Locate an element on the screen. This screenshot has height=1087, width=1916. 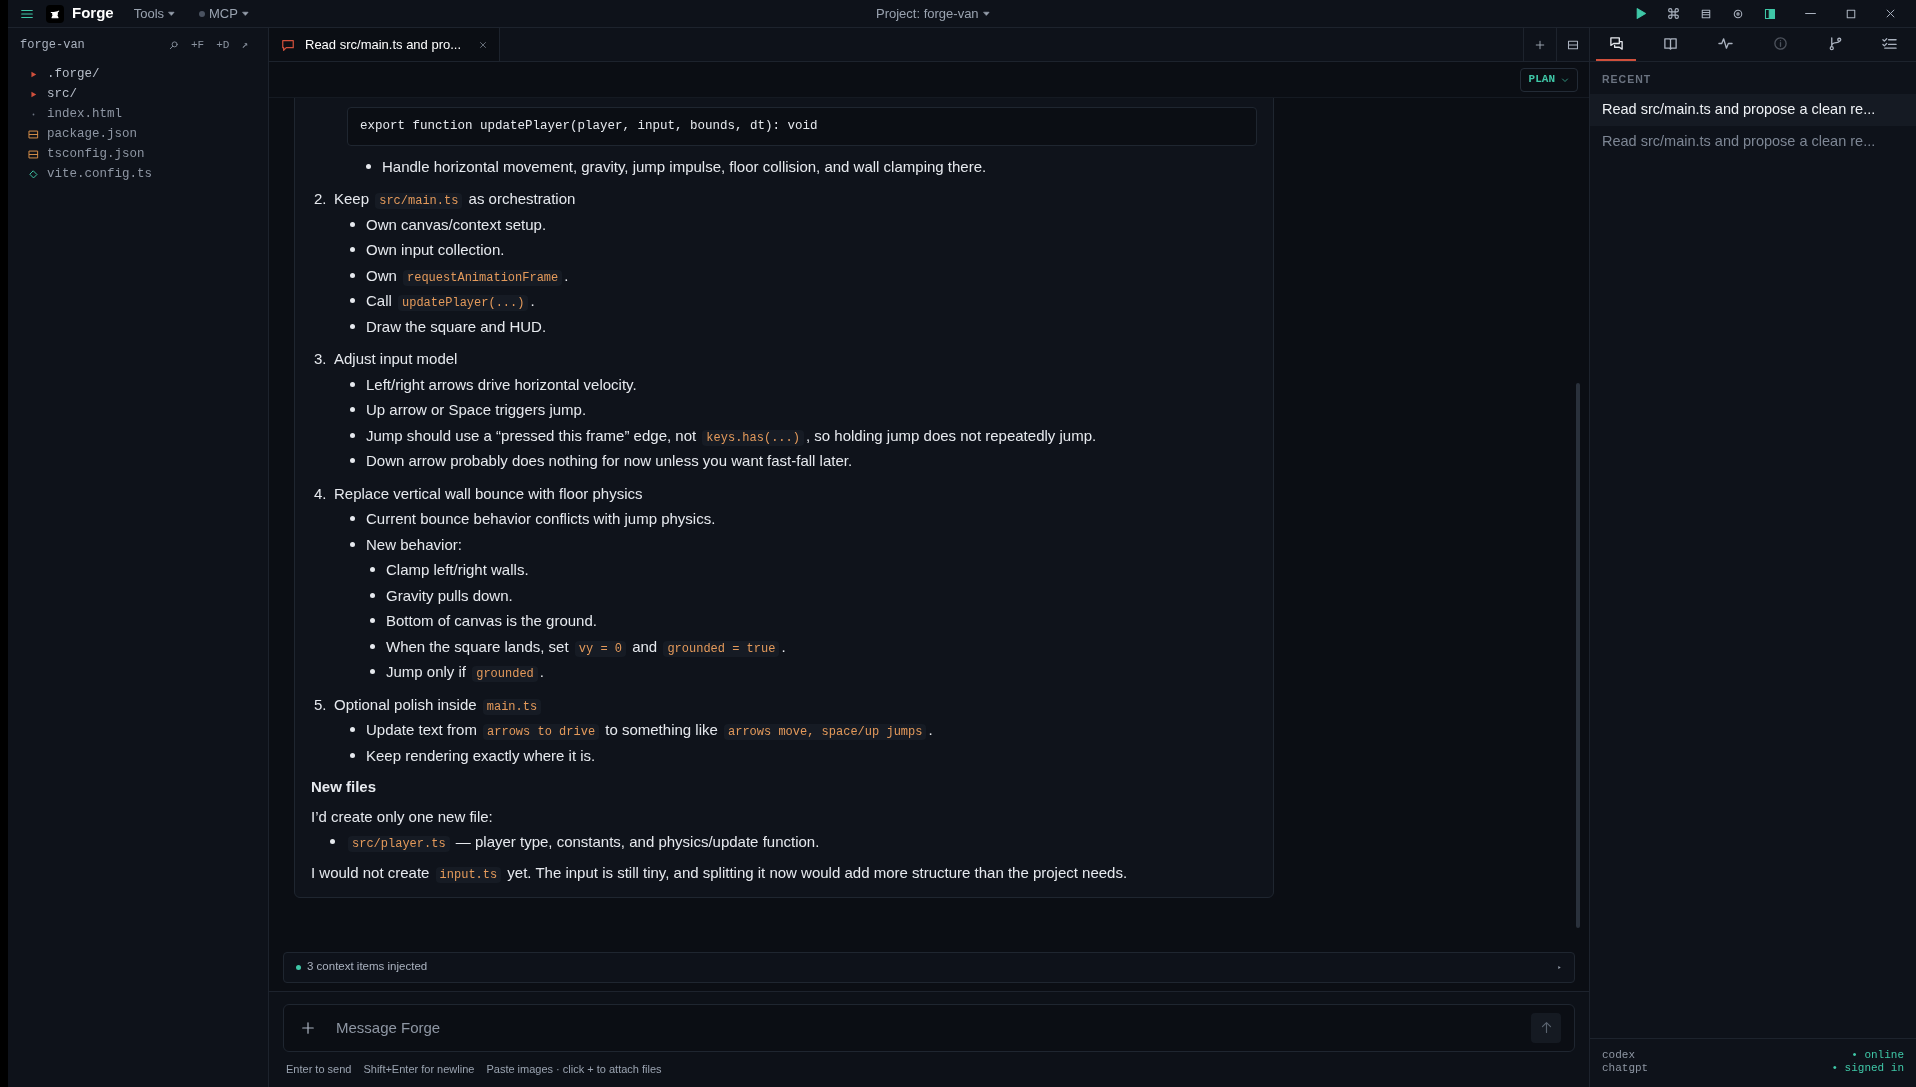
settings-icon is located at coordinates (1738, 13).